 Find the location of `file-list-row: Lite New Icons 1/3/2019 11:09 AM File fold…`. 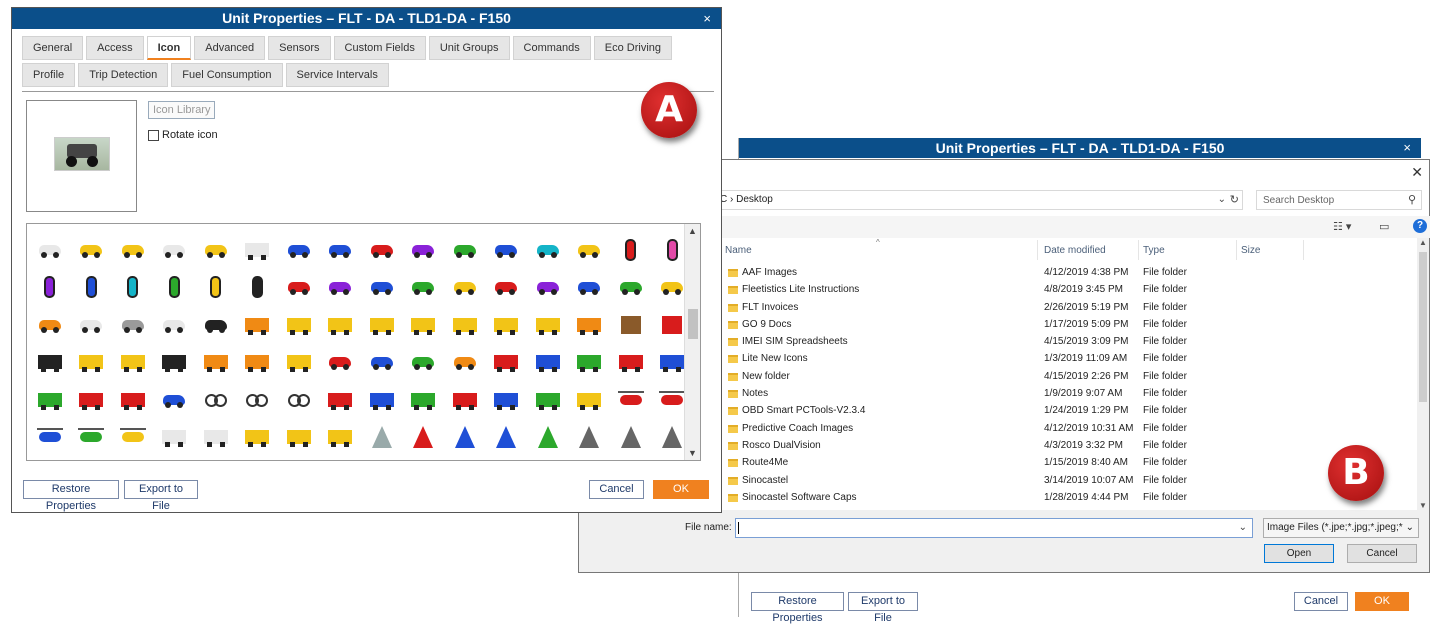

file-list-row: Lite New Icons 1/3/2019 11:09 AM File fold… is located at coordinates (1069, 359).